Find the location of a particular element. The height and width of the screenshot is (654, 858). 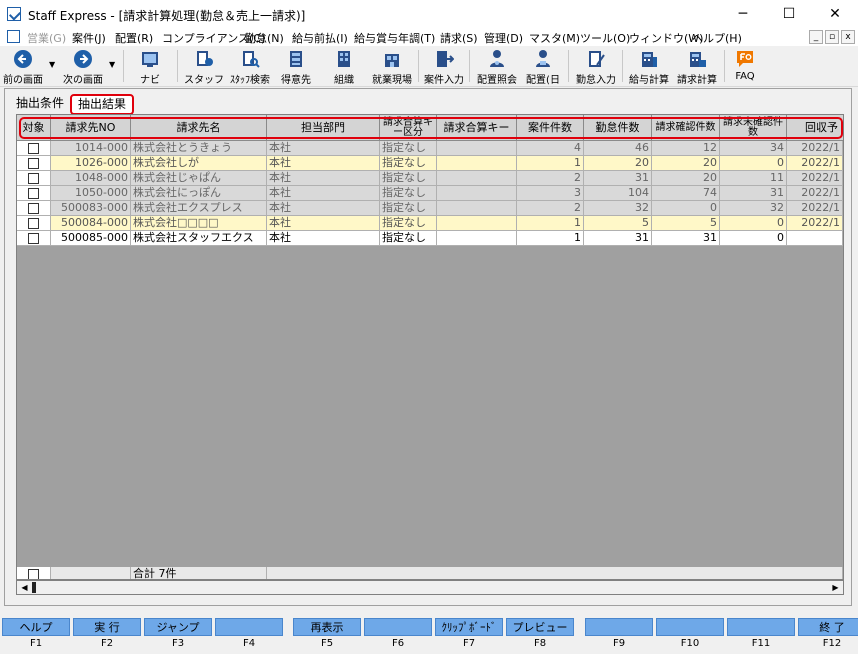

total-row: 合計 7件 is located at coordinates (430, 573).